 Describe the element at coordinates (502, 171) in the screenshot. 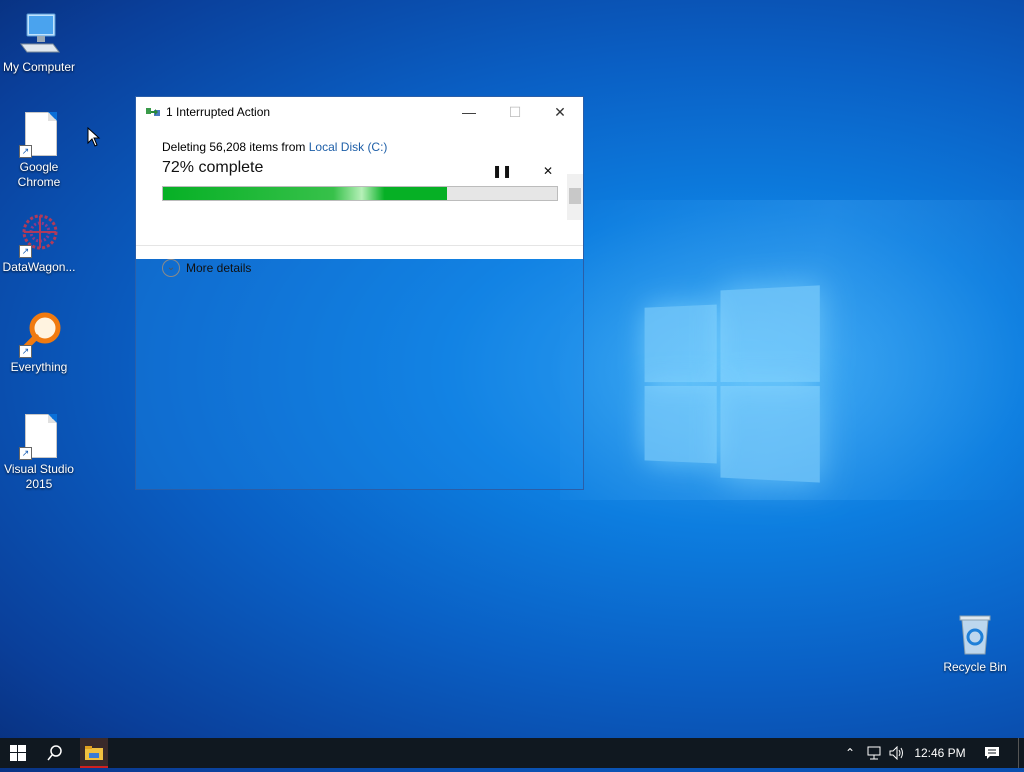

I see `pause-button: ❚❚` at that location.